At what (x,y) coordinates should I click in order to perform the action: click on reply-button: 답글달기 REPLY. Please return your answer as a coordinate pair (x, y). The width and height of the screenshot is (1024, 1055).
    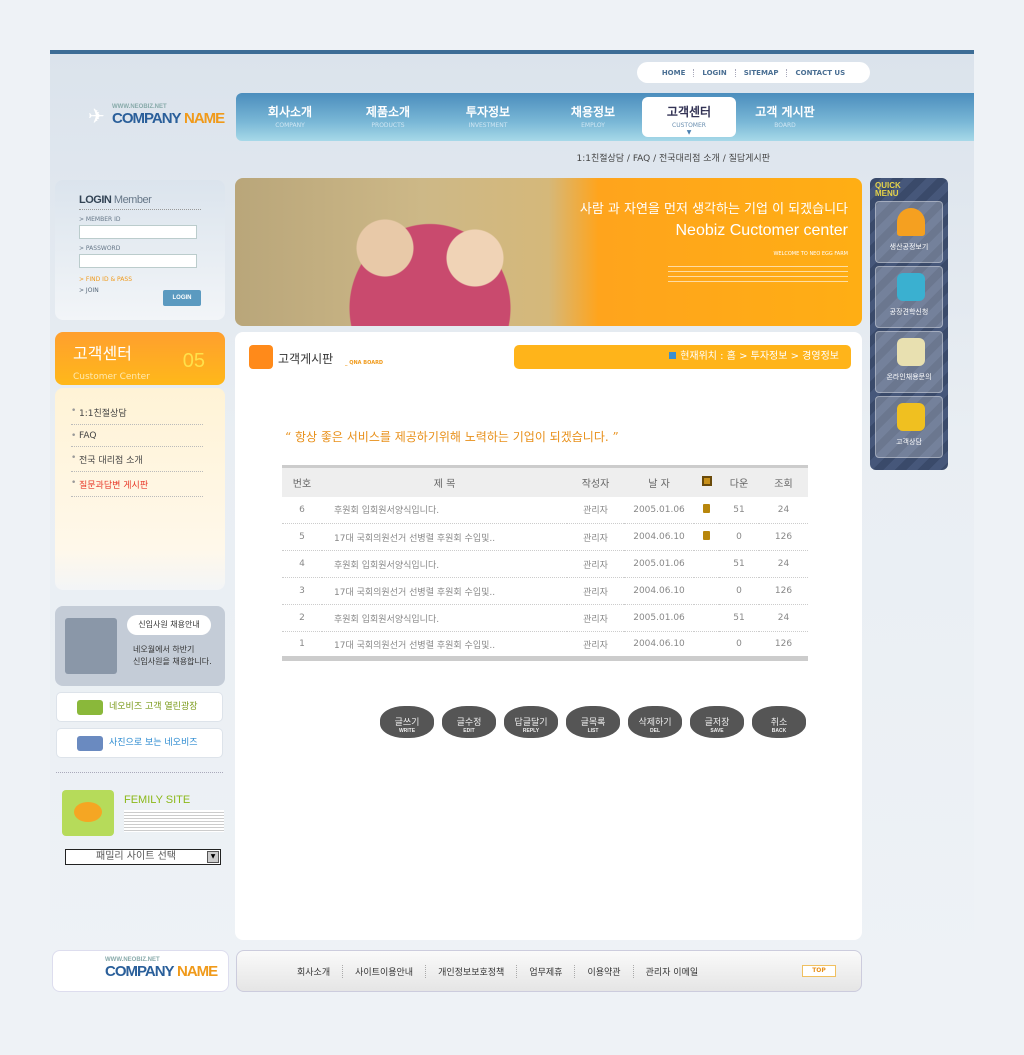
    Looking at the image, I should click on (531, 722).